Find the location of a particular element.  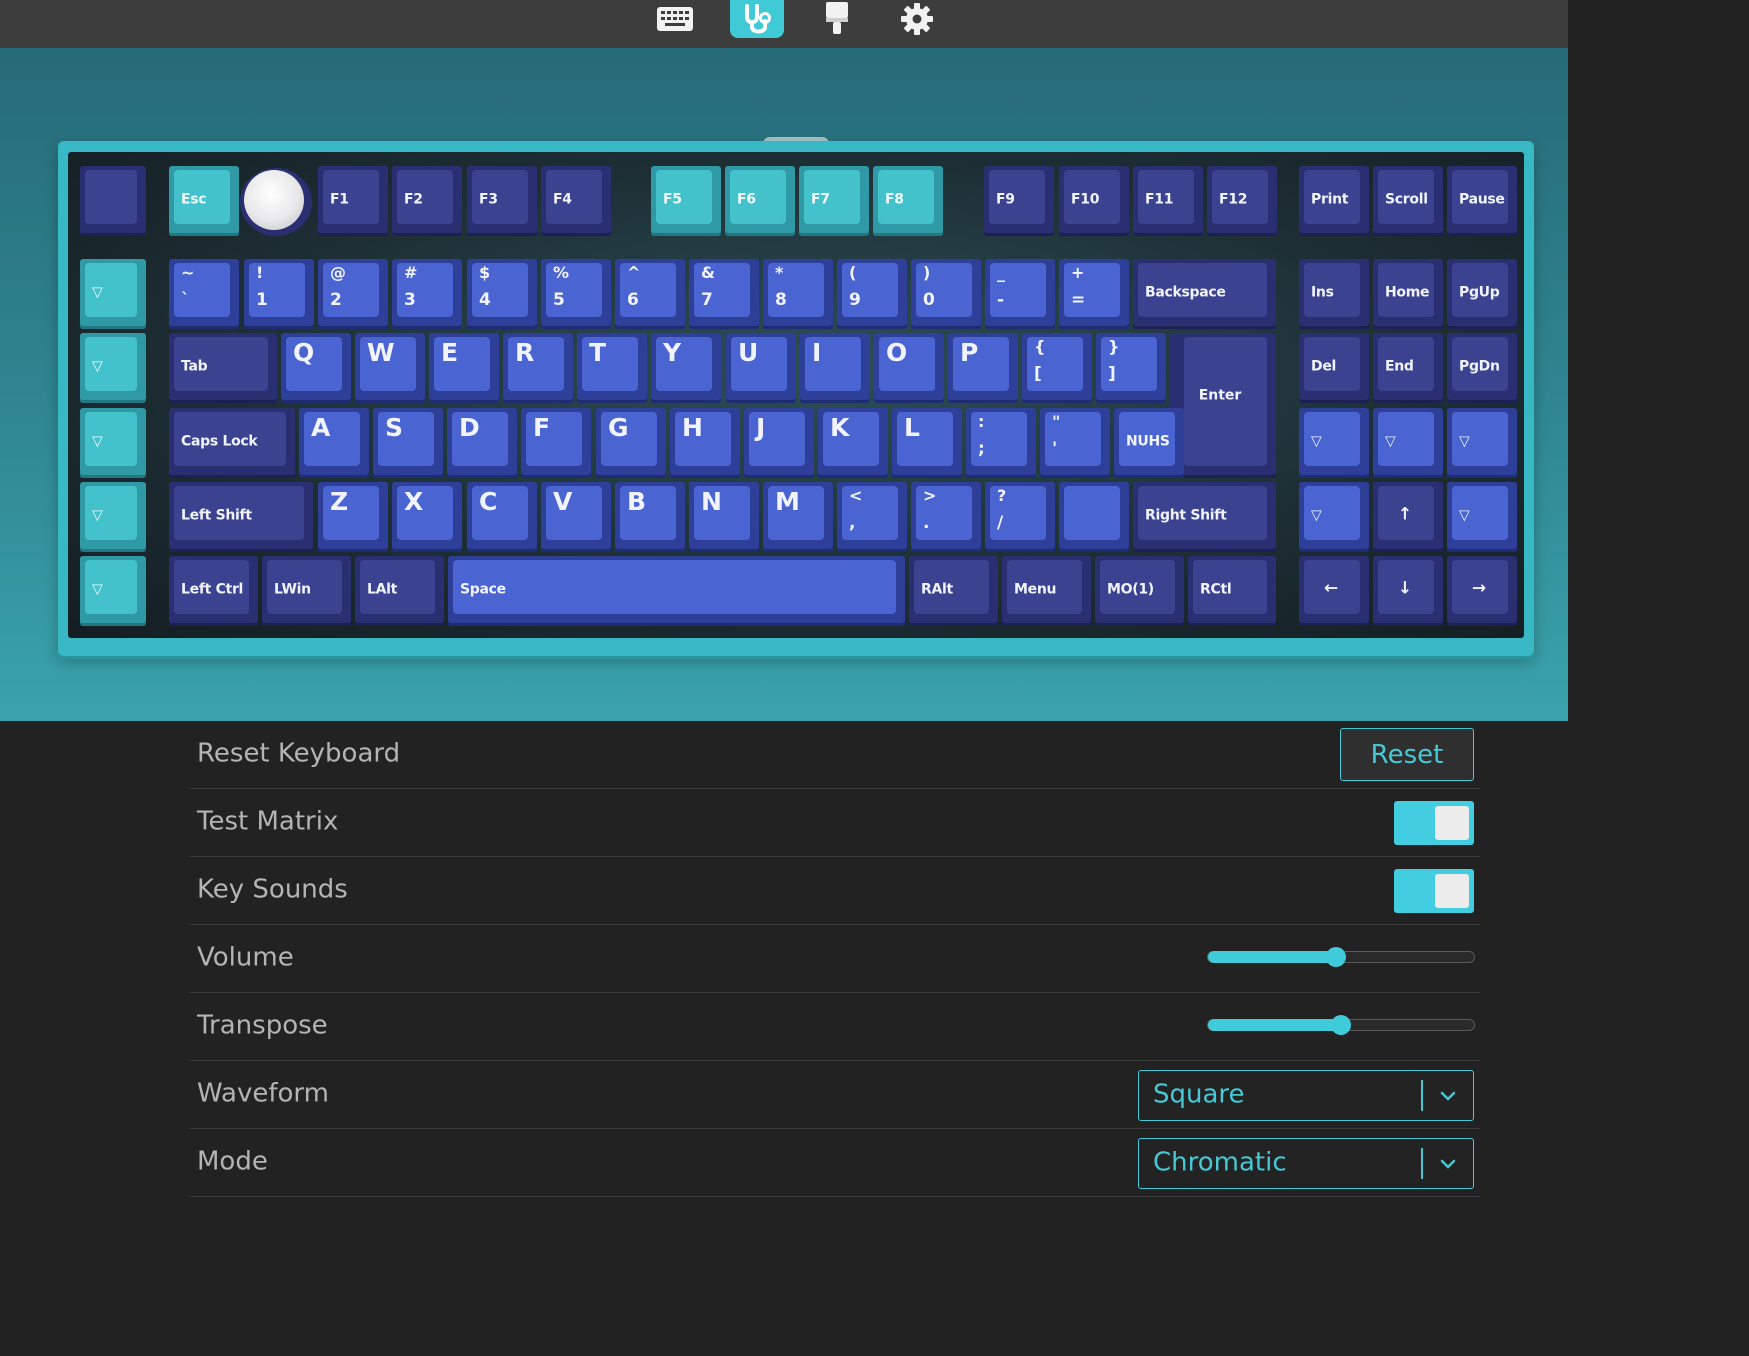

key-right-alt: RAlt is located at coordinates (953, 591).